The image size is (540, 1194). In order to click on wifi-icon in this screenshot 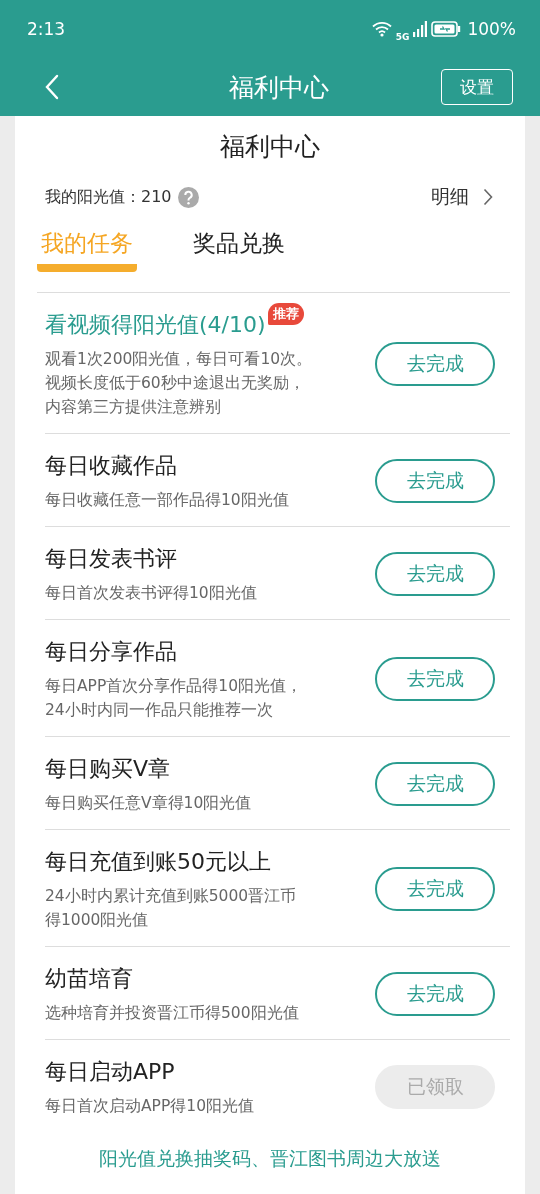, I will do `click(381, 29)`.